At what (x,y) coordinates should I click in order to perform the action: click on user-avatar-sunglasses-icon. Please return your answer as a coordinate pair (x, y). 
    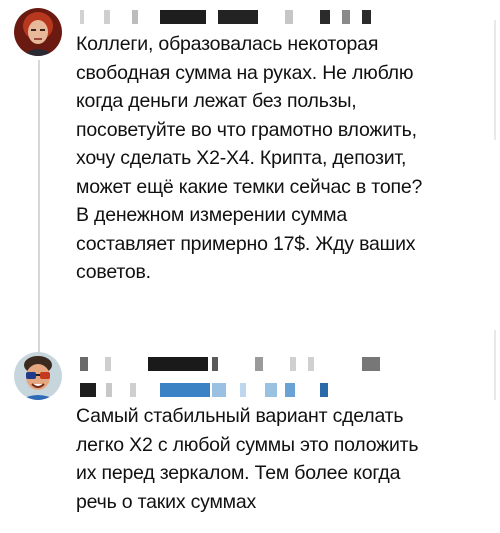
    Looking at the image, I should click on (38, 376).